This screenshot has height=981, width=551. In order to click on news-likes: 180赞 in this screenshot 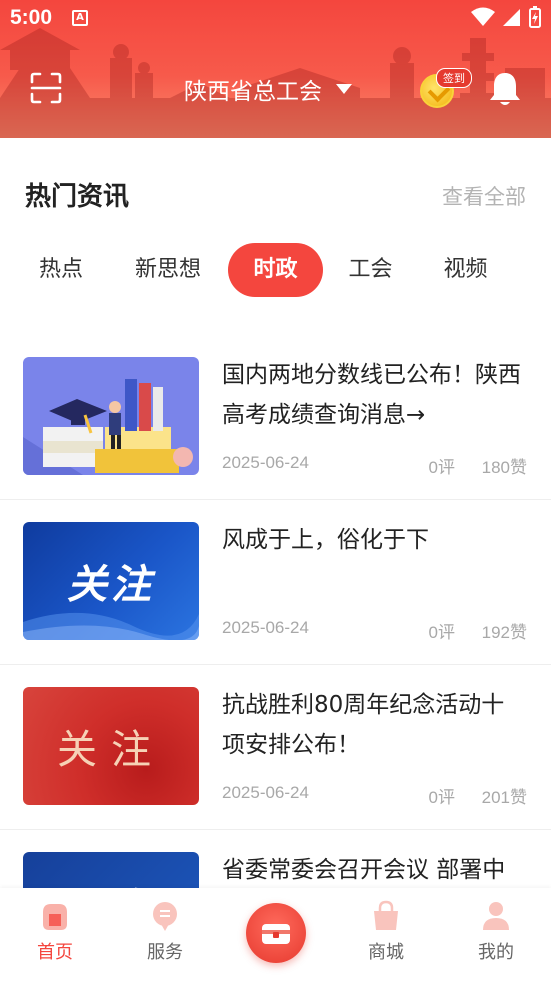, I will do `click(504, 467)`.